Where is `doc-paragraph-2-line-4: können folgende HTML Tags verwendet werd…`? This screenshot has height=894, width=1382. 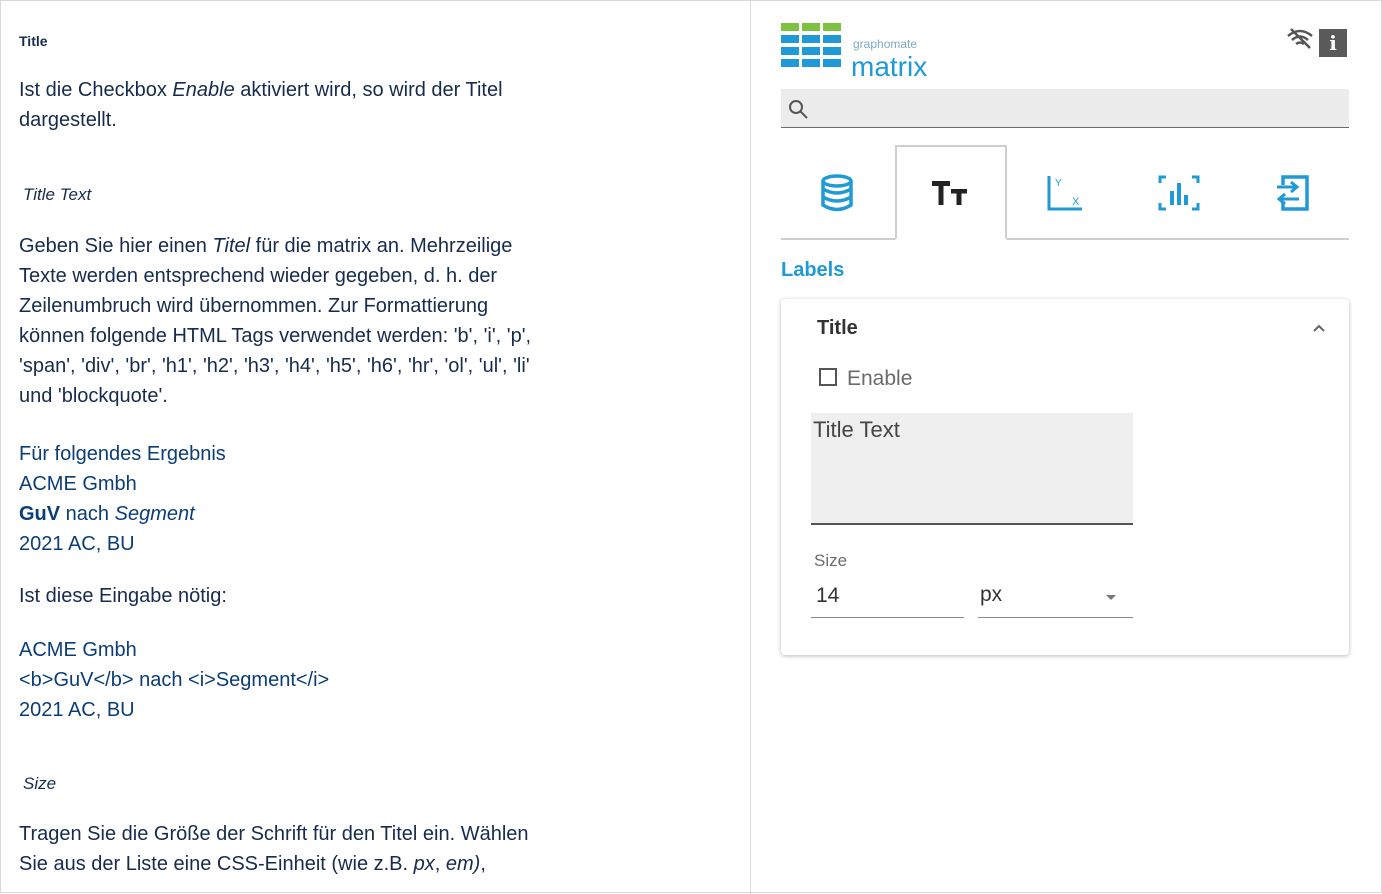 doc-paragraph-2-line-4: können folgende HTML Tags verwendet werd… is located at coordinates (275, 336).